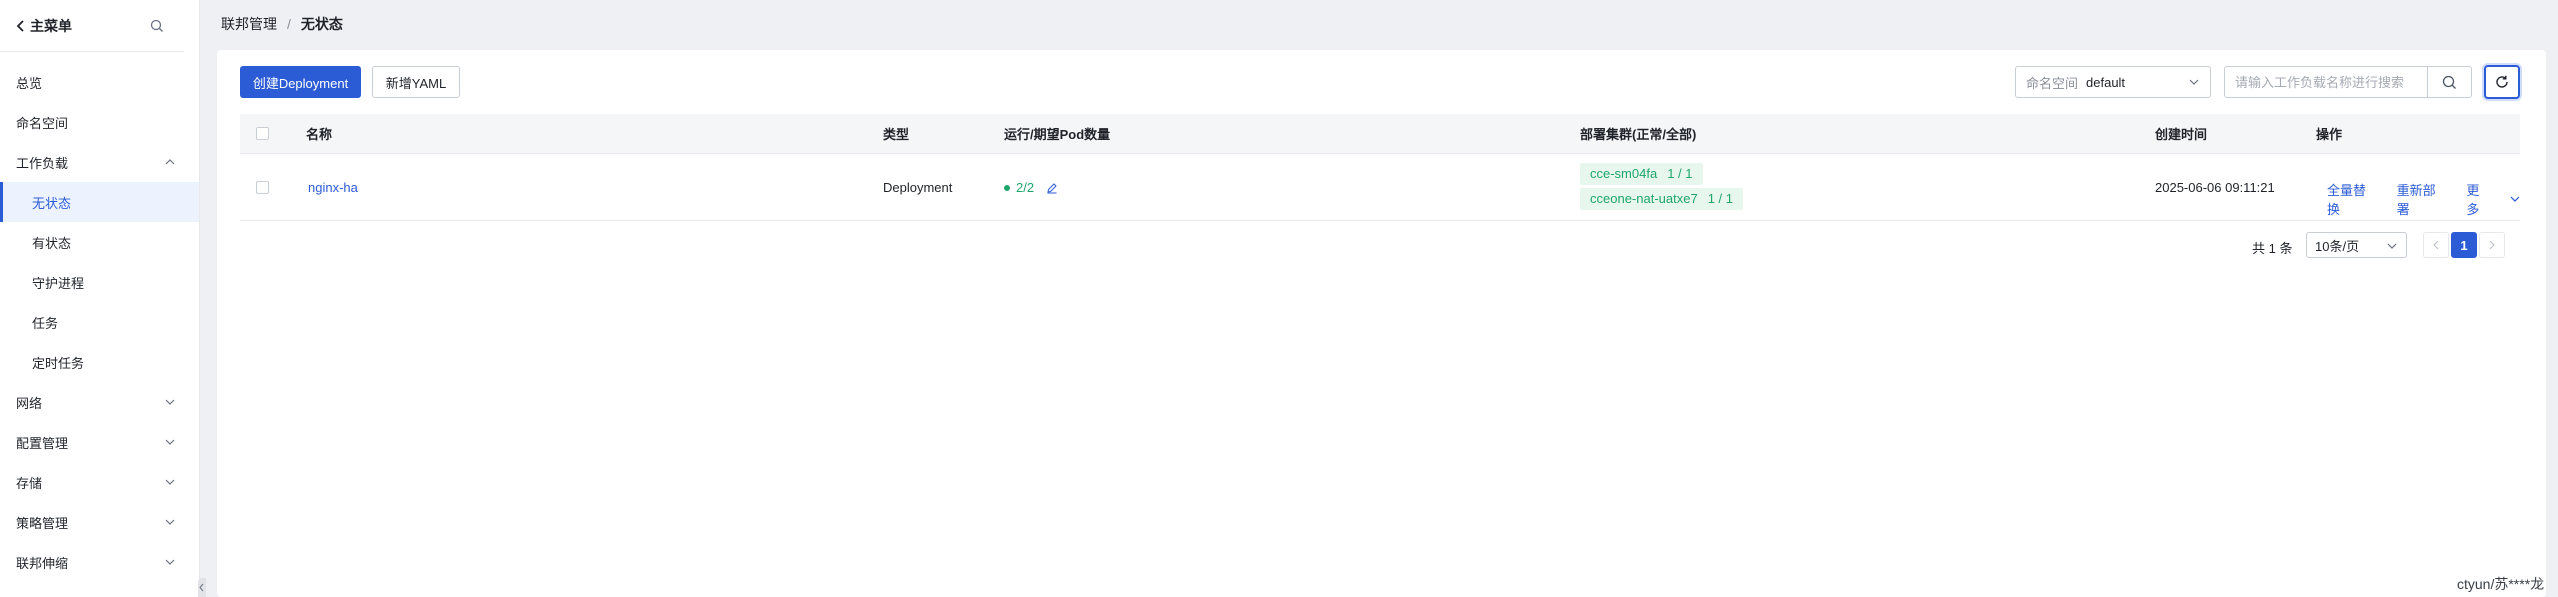 The width and height of the screenshot is (2558, 597). What do you see at coordinates (333, 187) in the screenshot?
I see `workload-name-link: nginx-ha` at bounding box center [333, 187].